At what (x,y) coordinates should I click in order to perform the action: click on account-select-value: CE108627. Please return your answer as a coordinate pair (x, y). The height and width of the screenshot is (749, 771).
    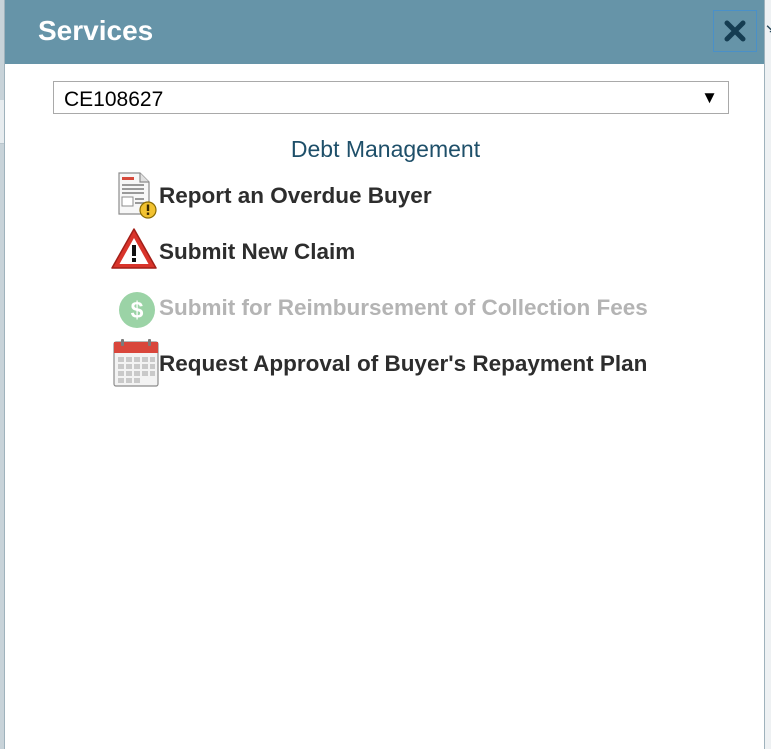
    Looking at the image, I should click on (114, 99).